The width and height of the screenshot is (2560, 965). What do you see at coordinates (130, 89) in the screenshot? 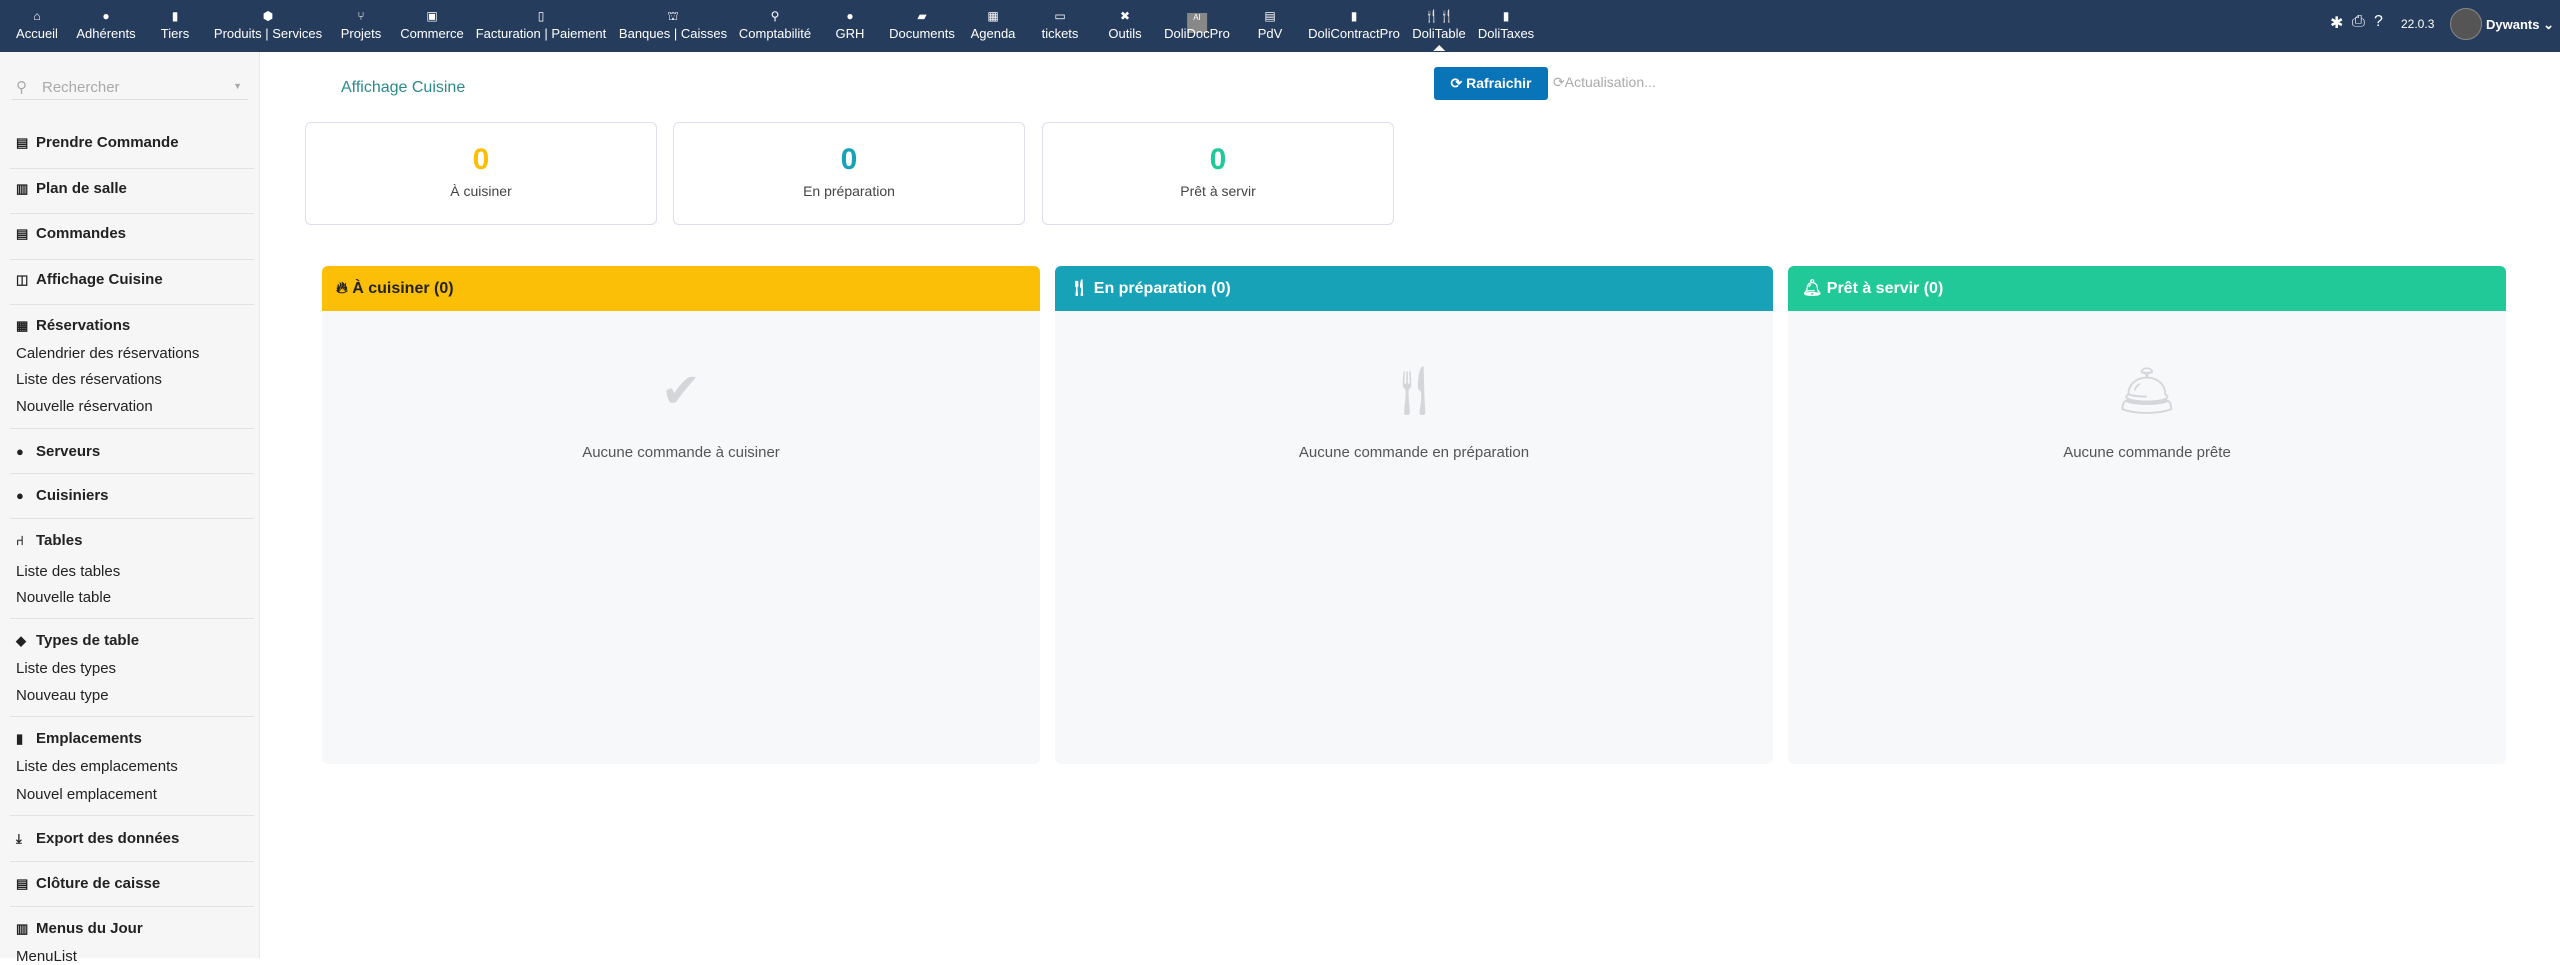
I see `search-input: ⚲ Rechercher ▼` at bounding box center [130, 89].